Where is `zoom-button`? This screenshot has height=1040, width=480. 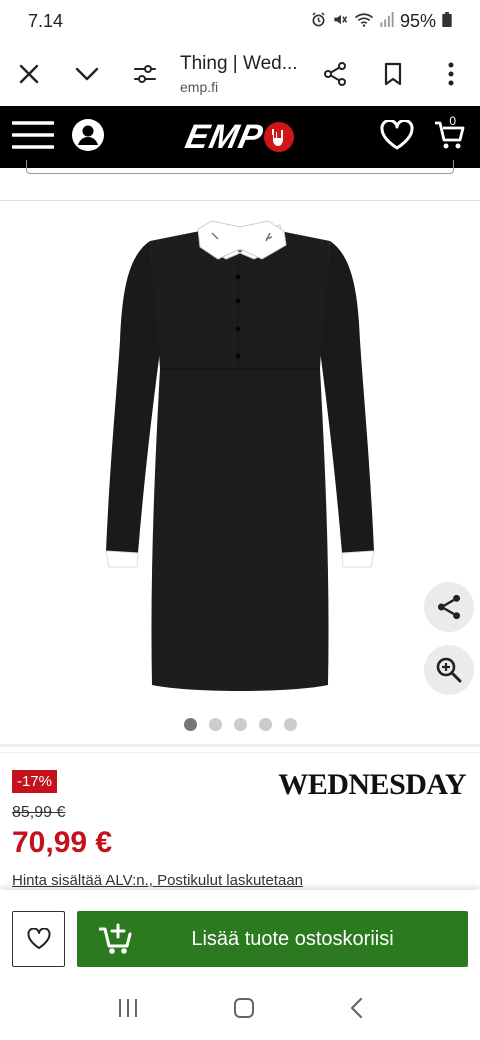 zoom-button is located at coordinates (449, 670).